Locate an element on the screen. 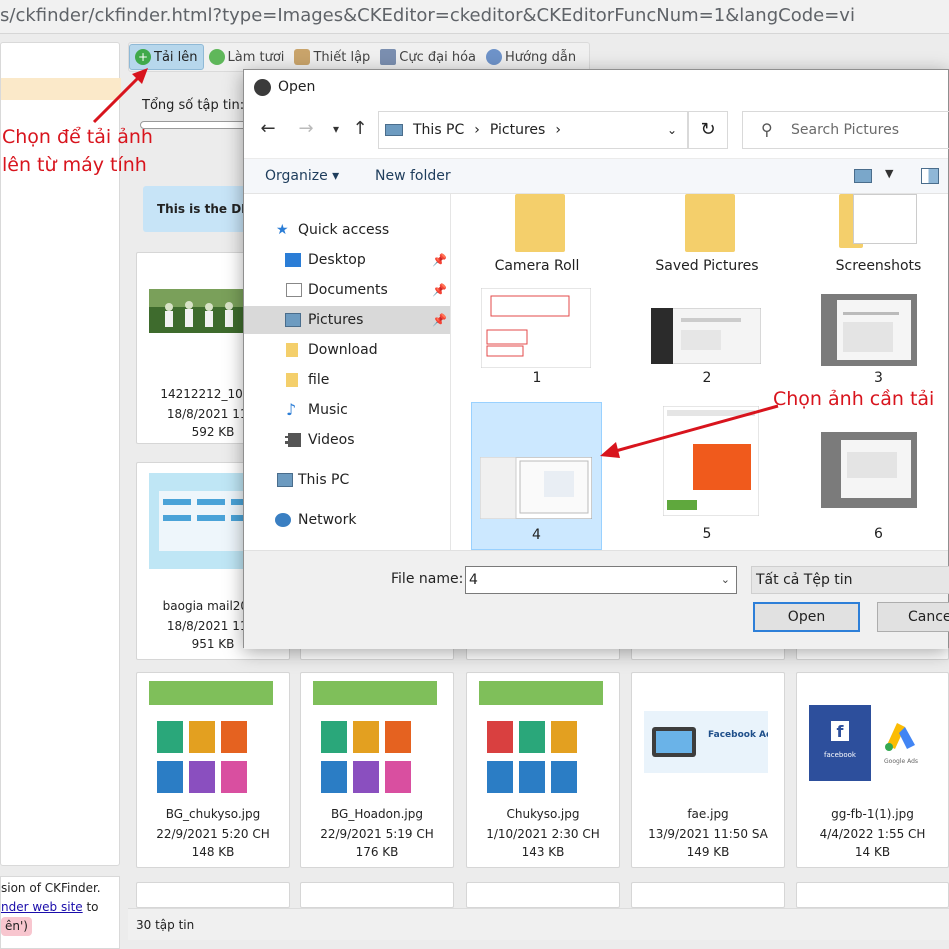 The height and width of the screenshot is (949, 949). nav-quick-access: ★ Quick access is located at coordinates (347, 230).